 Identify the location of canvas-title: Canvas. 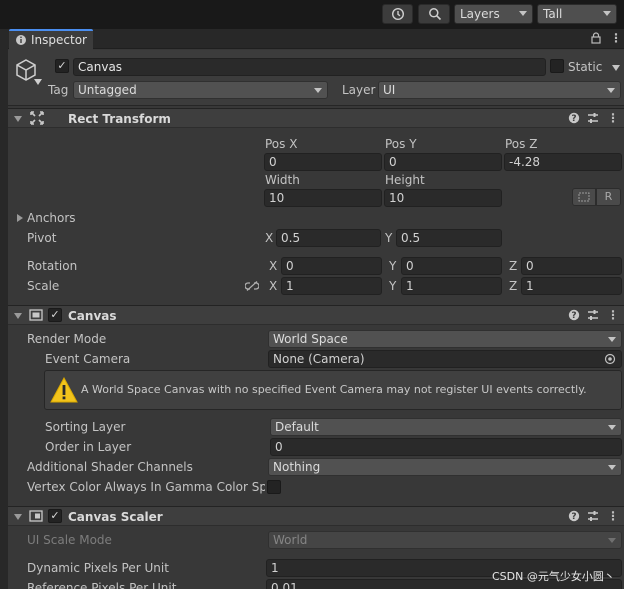
(92, 316).